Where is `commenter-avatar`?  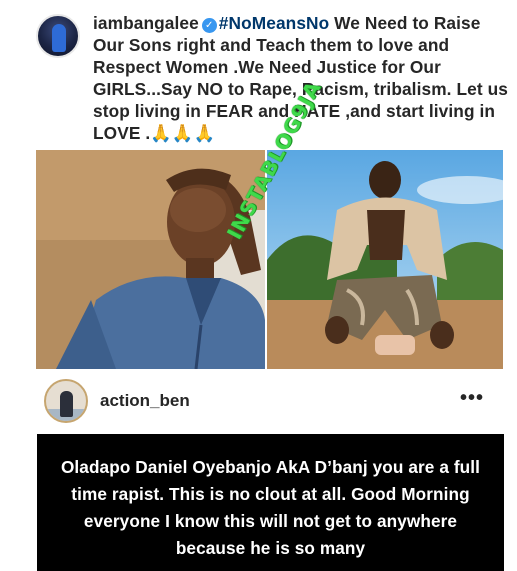 commenter-avatar is located at coordinates (66, 401).